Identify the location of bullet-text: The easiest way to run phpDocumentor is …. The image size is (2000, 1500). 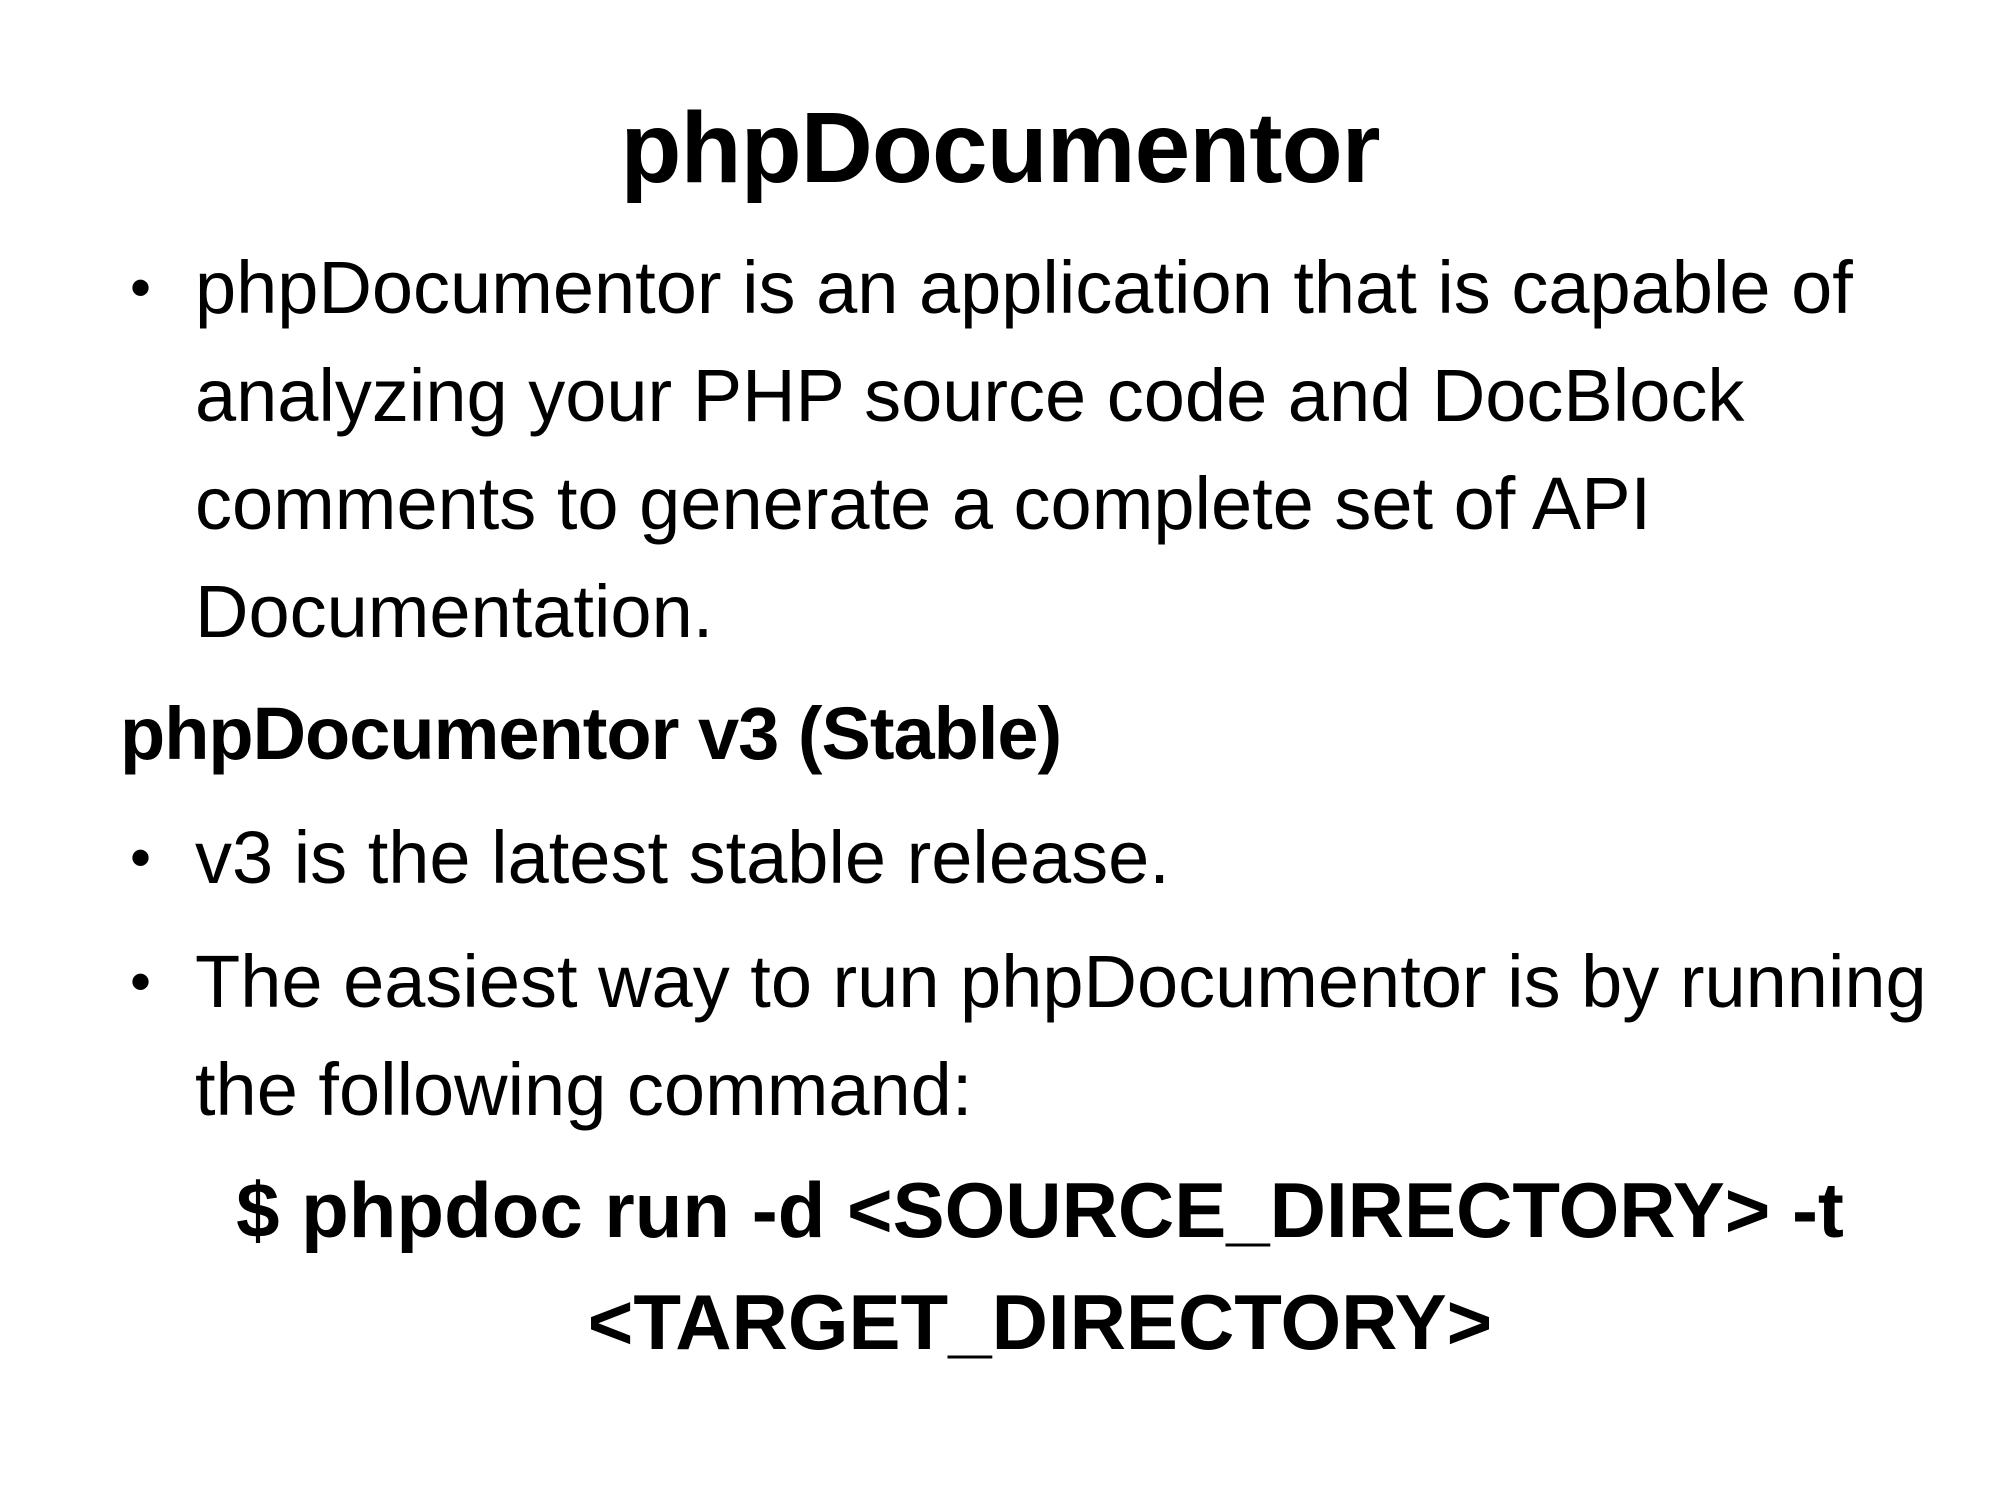
(1061, 1035).